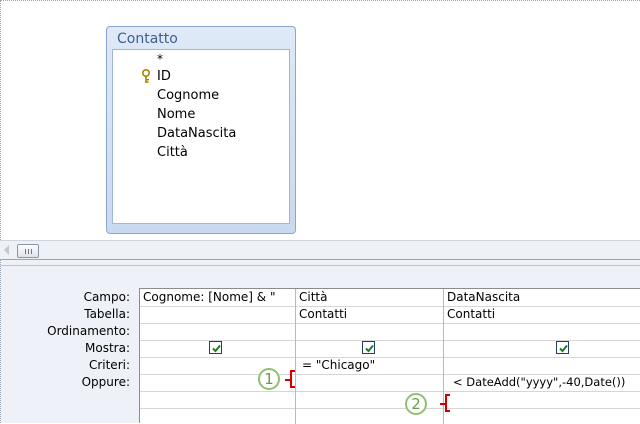 The width and height of the screenshot is (640, 424). Describe the element at coordinates (290, 379) in the screenshot. I see `callout-1-bracket` at that location.